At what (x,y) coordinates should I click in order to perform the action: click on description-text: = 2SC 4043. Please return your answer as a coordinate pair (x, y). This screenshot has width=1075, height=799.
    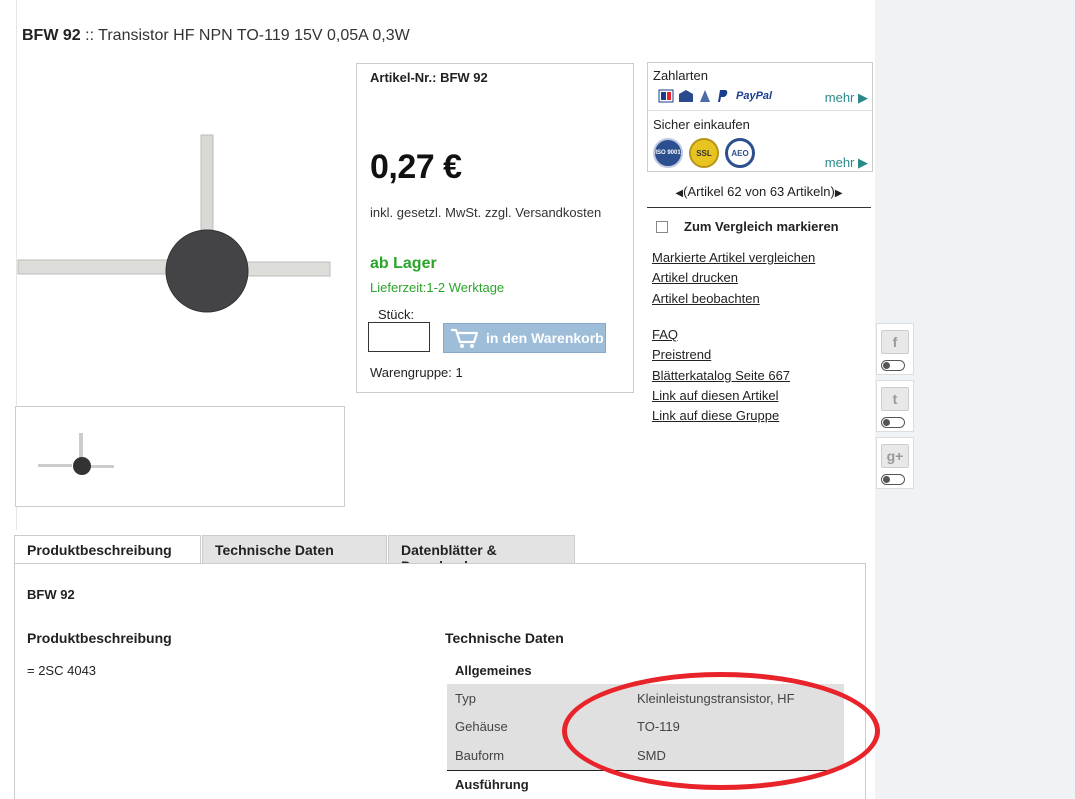
    Looking at the image, I should click on (62, 670).